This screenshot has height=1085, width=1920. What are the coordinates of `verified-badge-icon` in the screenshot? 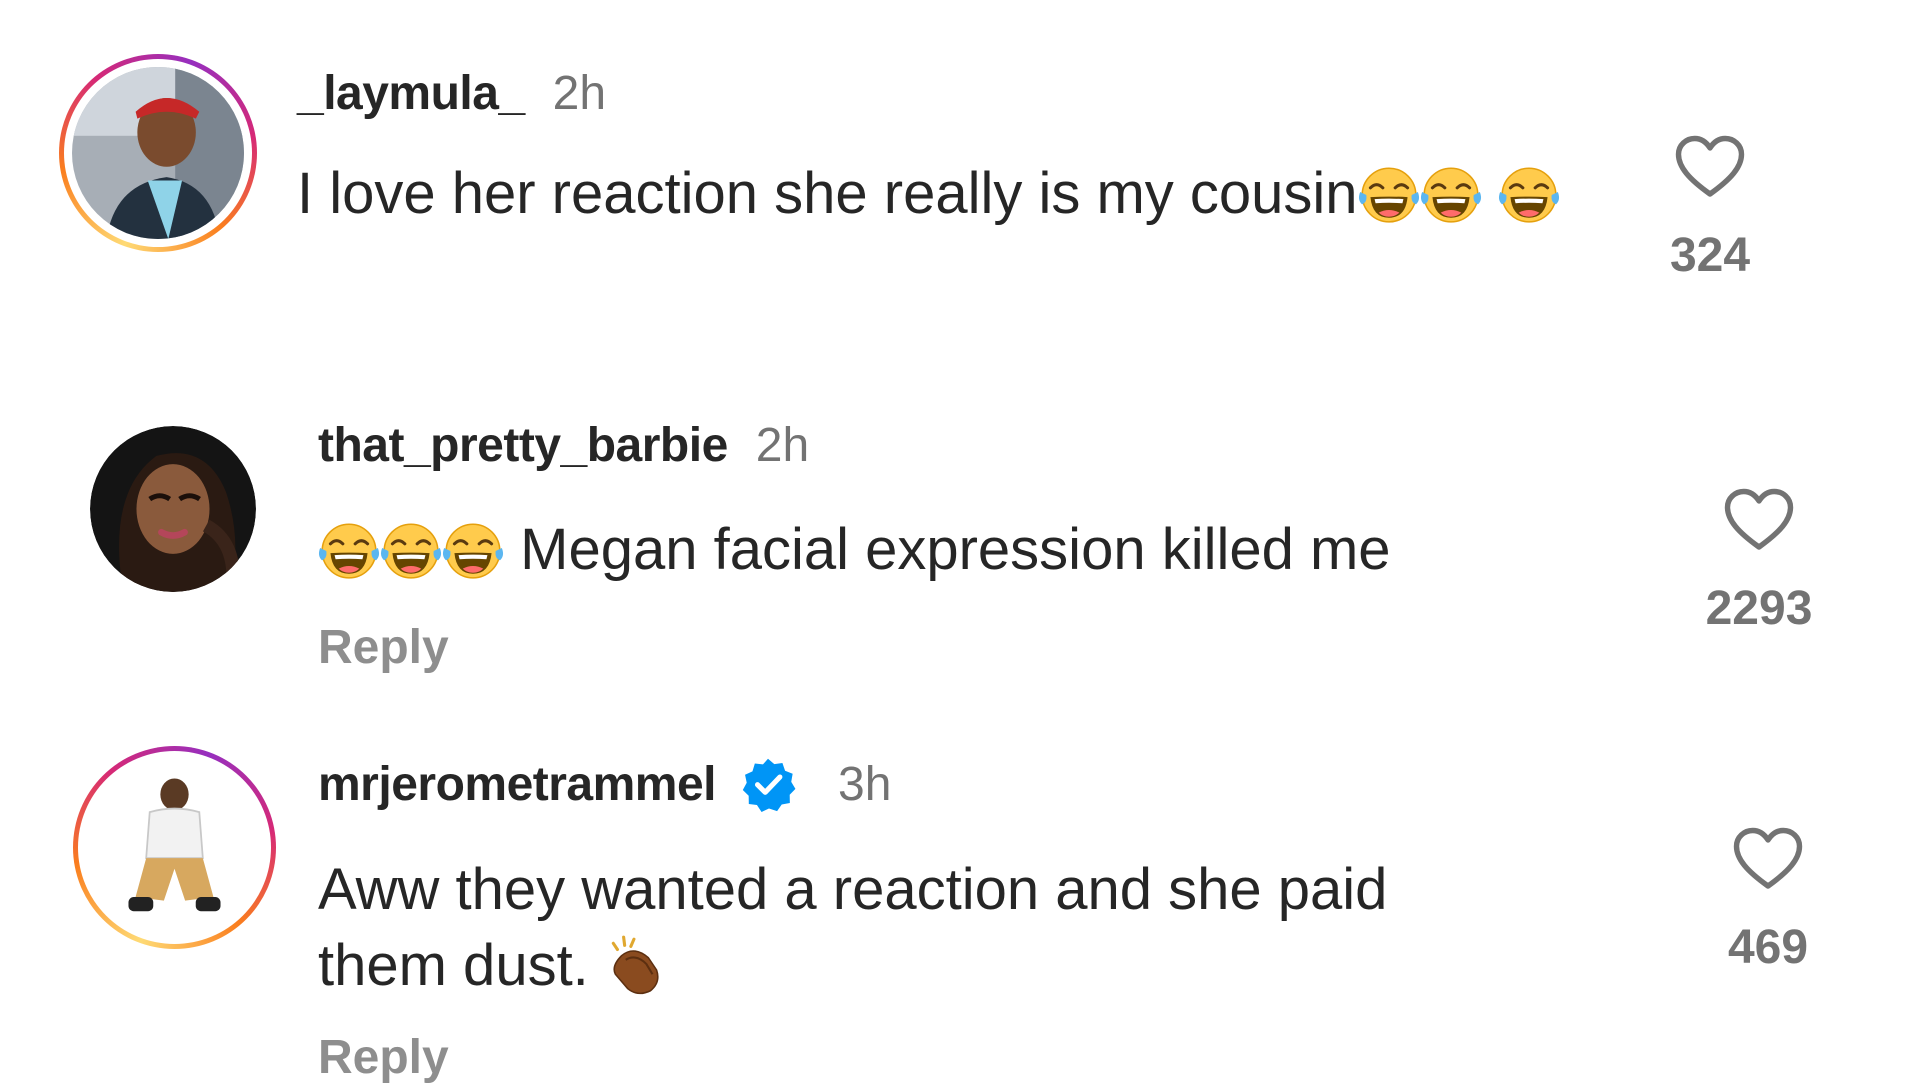 It's located at (768, 784).